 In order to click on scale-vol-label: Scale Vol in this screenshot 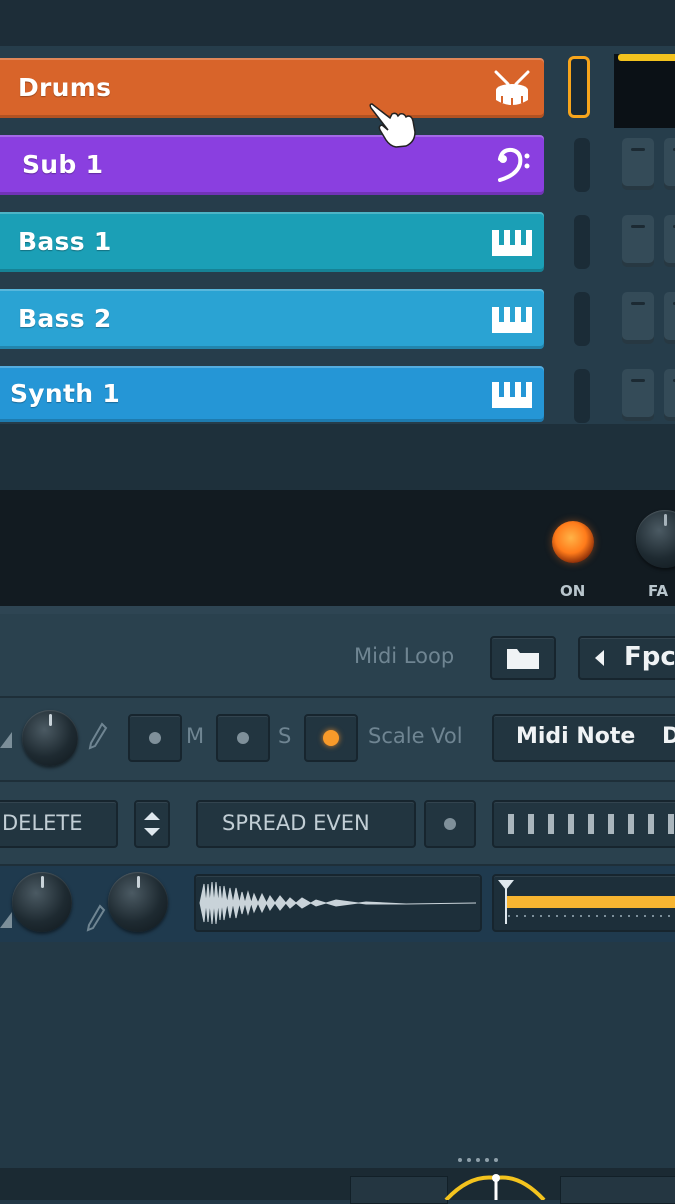, I will do `click(415, 736)`.